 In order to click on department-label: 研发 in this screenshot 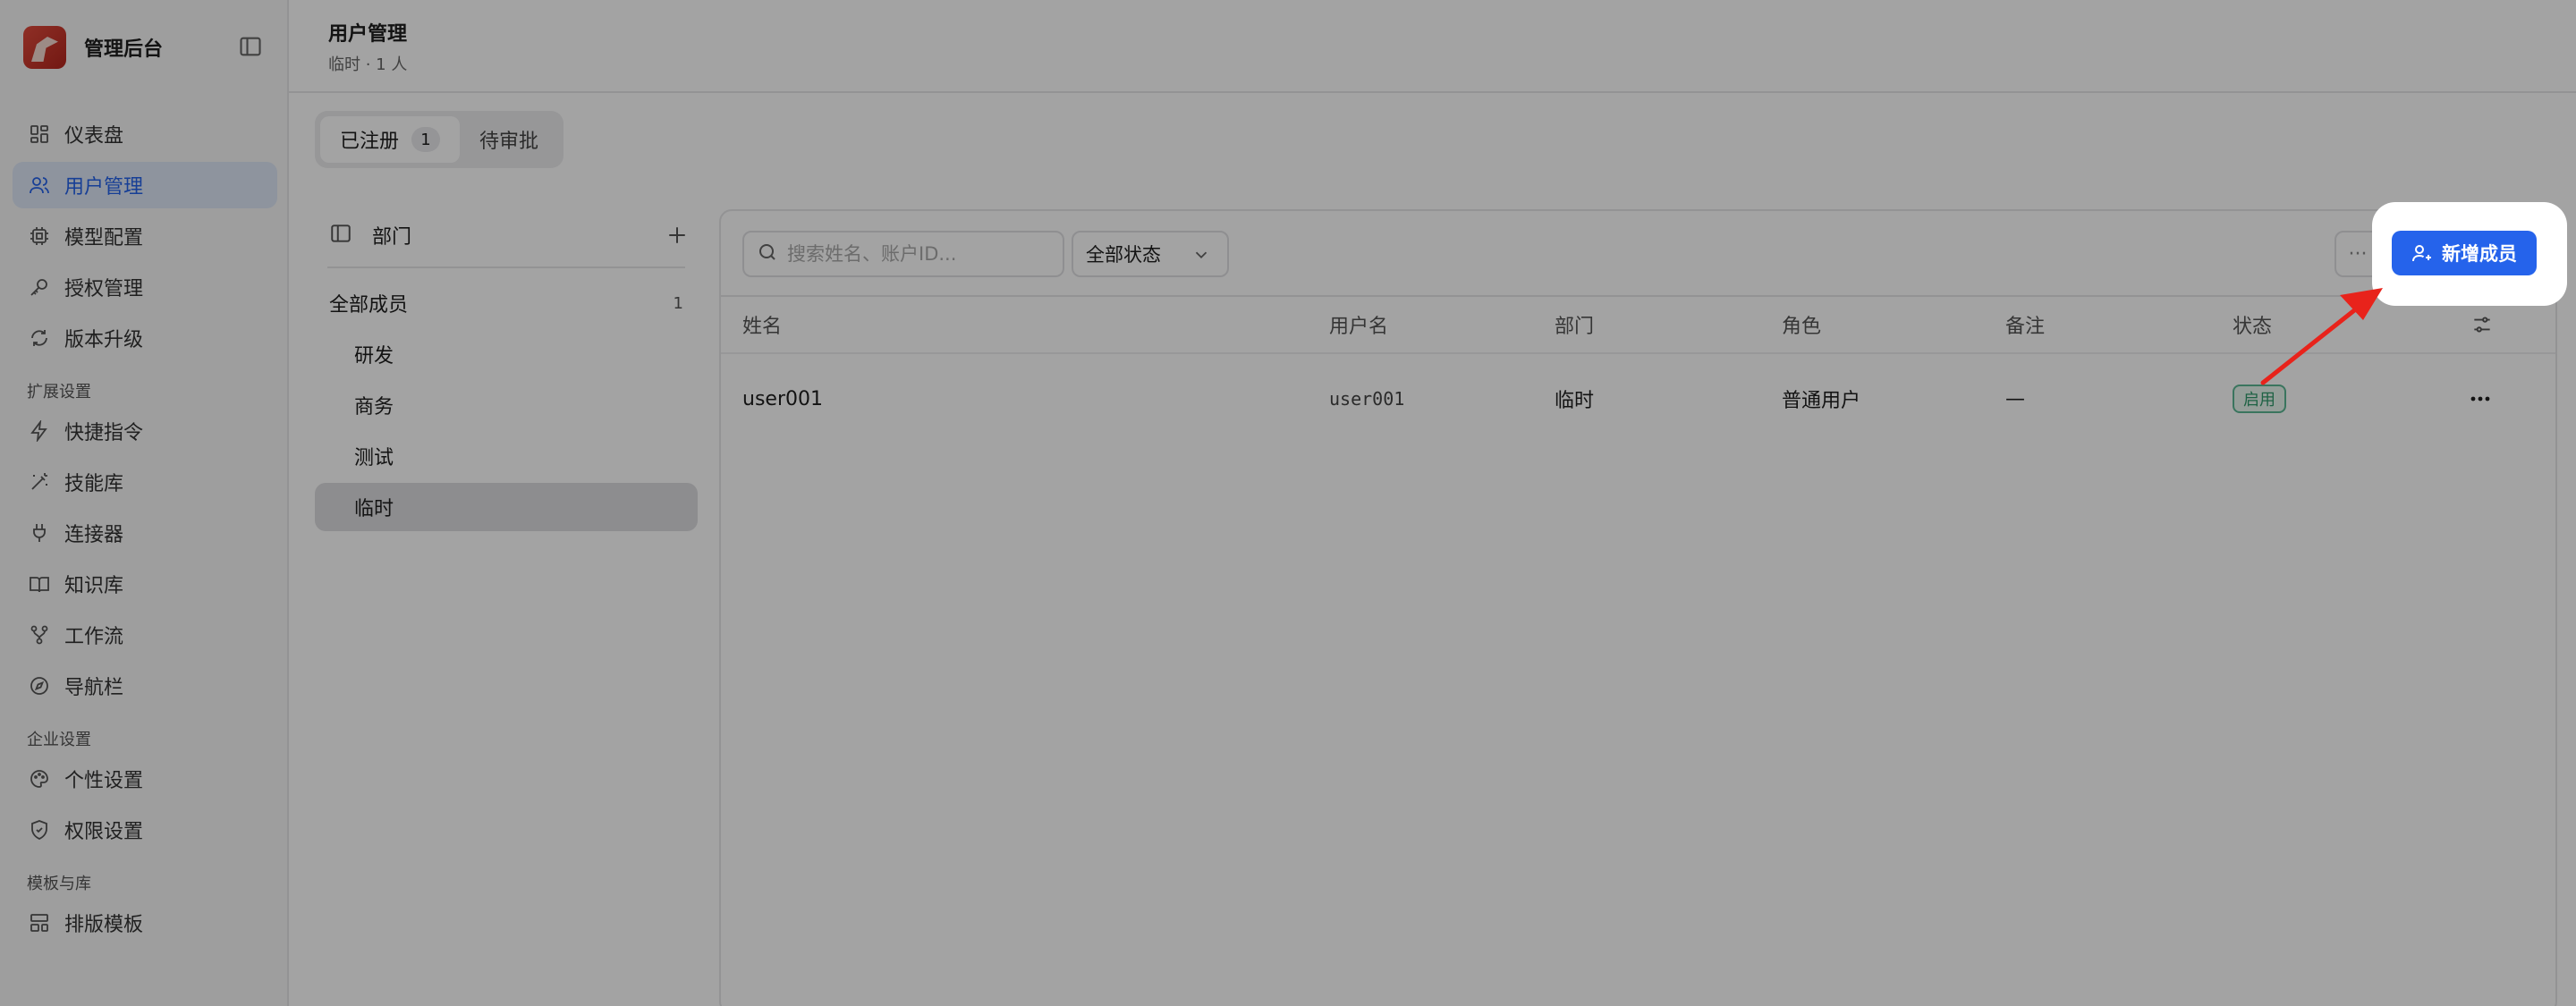, I will do `click(374, 356)`.